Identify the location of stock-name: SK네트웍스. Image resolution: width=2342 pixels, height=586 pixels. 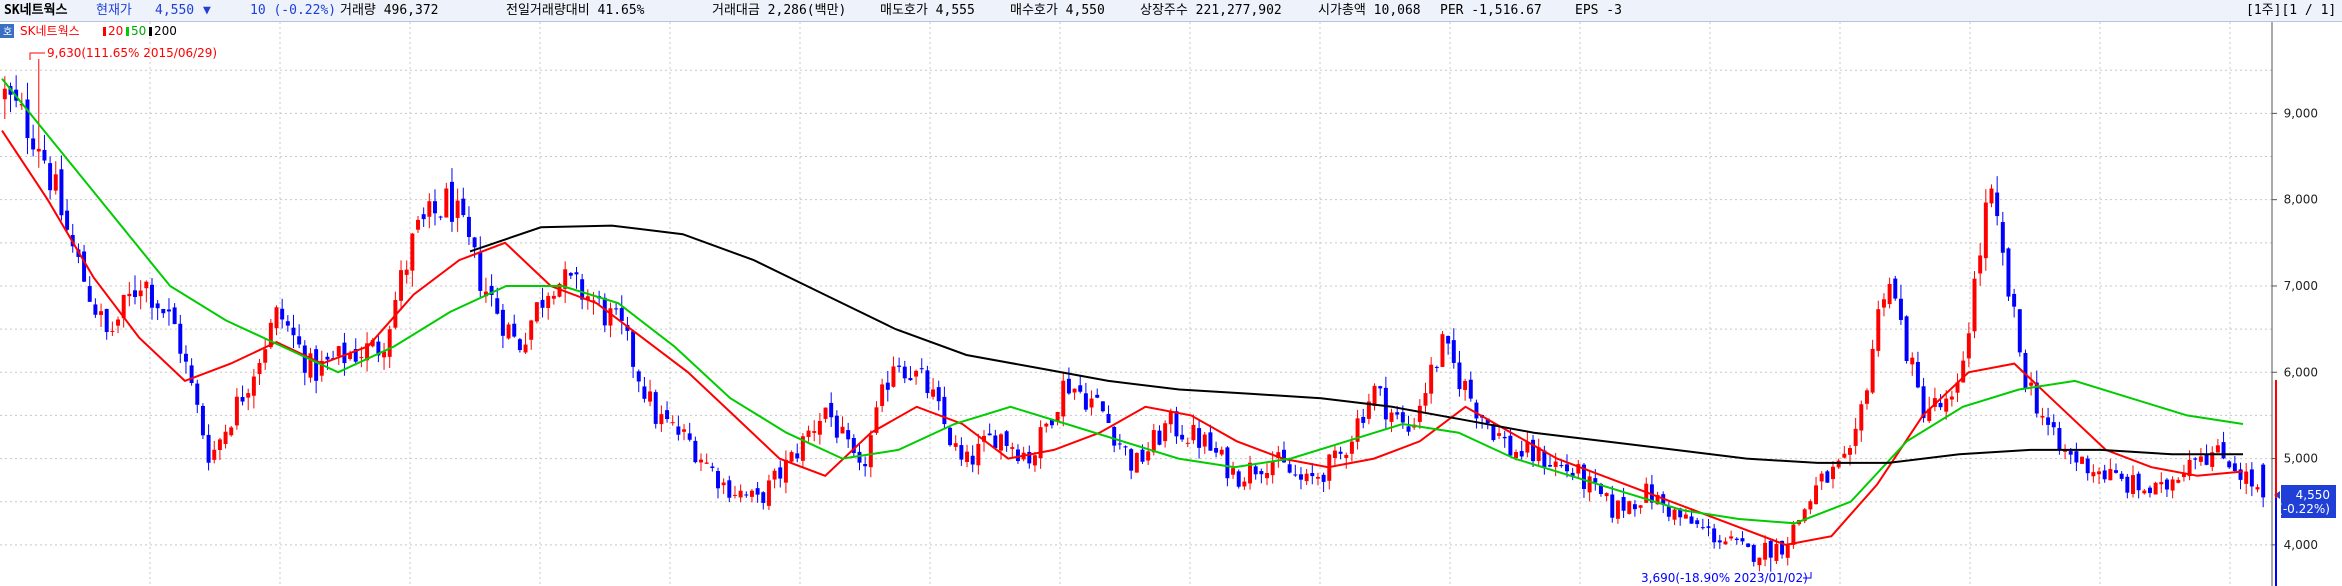
(36, 10).